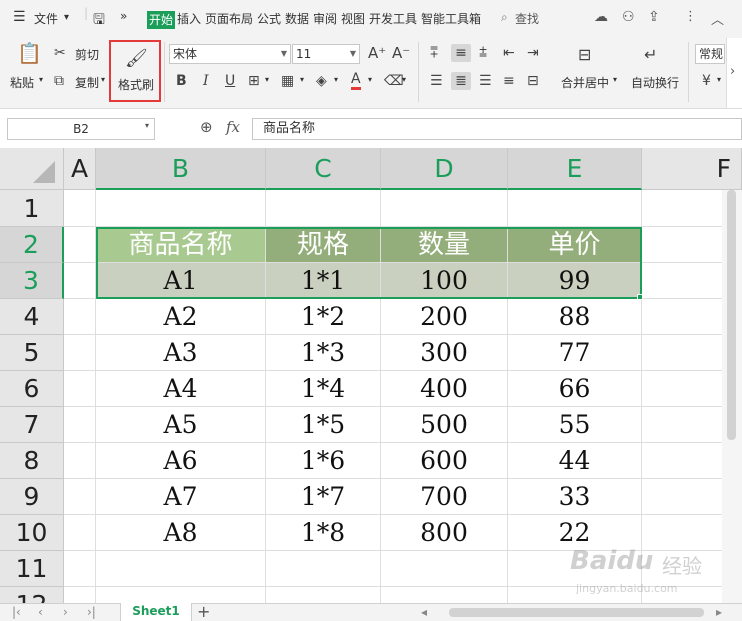 This screenshot has height=621, width=742. Describe the element at coordinates (377, 53) in the screenshot. I see `increase-font-icon: A⁺` at that location.